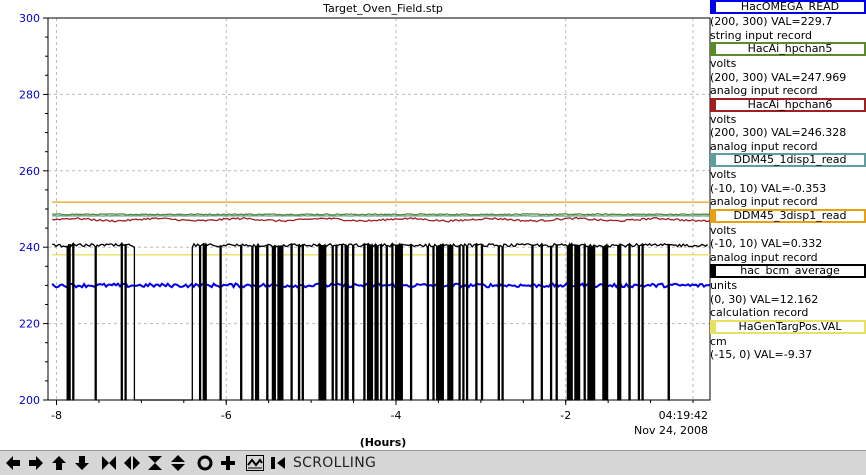 This screenshot has height=475, width=866. What do you see at coordinates (13, 463) in the screenshot?
I see `arrow-left-icon` at bounding box center [13, 463].